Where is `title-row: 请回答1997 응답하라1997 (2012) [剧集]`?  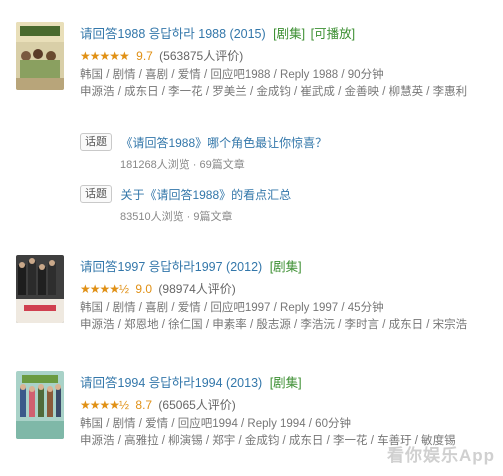 title-row: 请回答1997 응답하라1997 (2012) [剧集] is located at coordinates (289, 267).